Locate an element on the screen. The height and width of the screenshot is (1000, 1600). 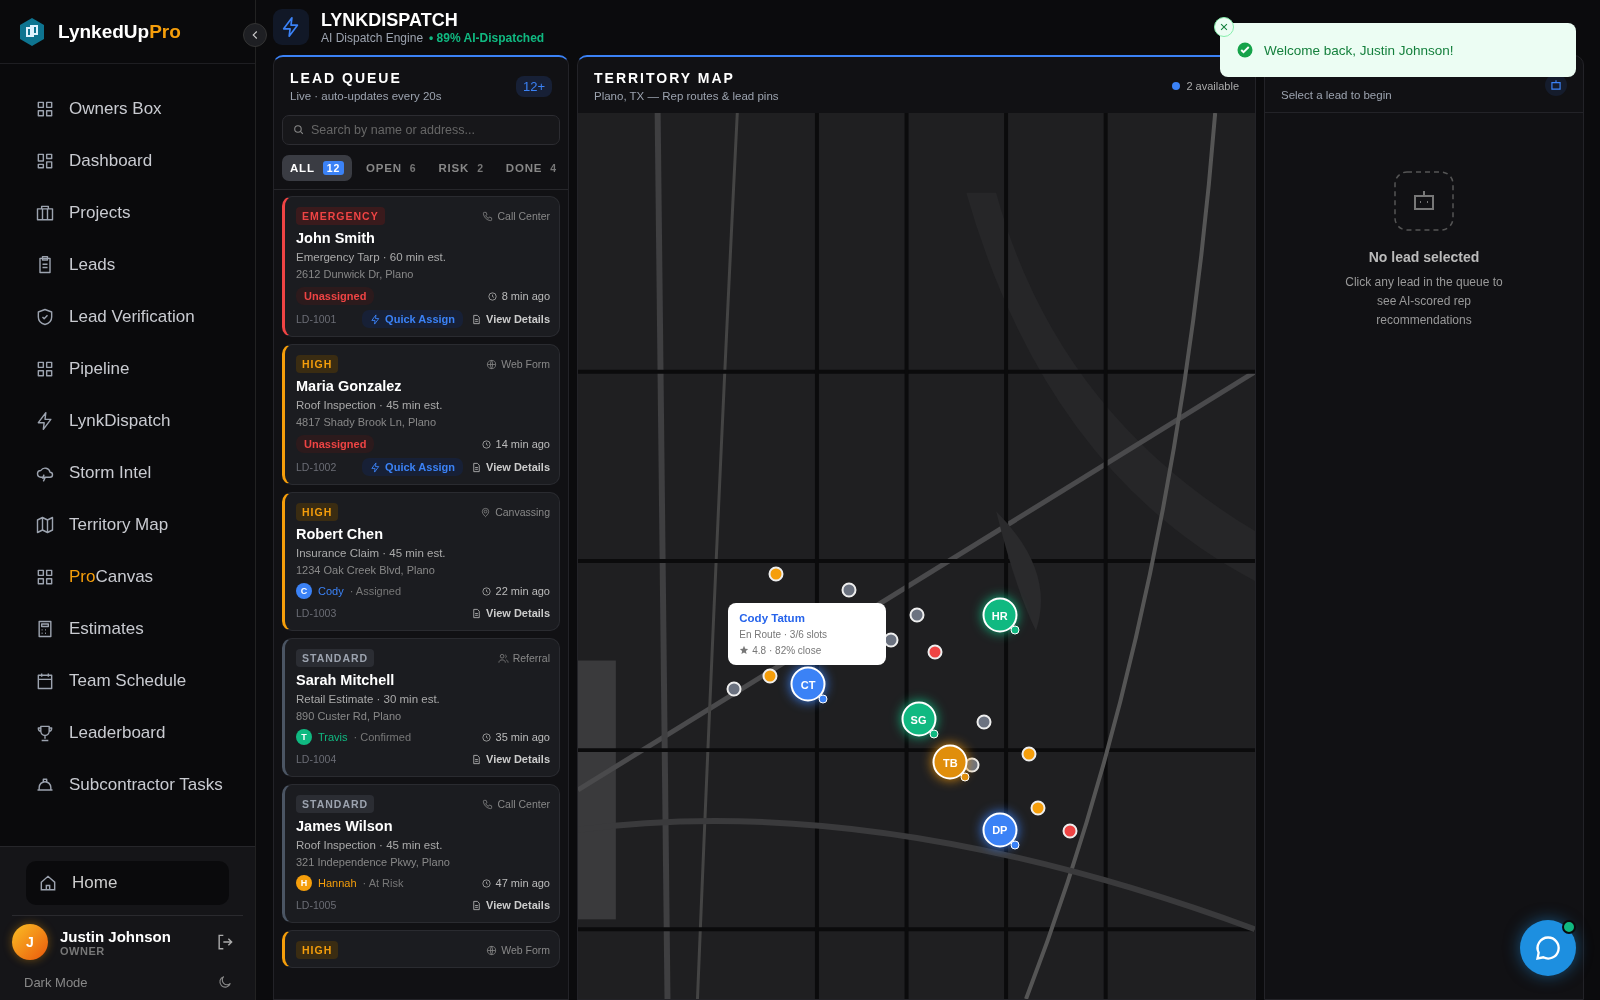
filter-tab: OPEN 6 is located at coordinates (391, 168).